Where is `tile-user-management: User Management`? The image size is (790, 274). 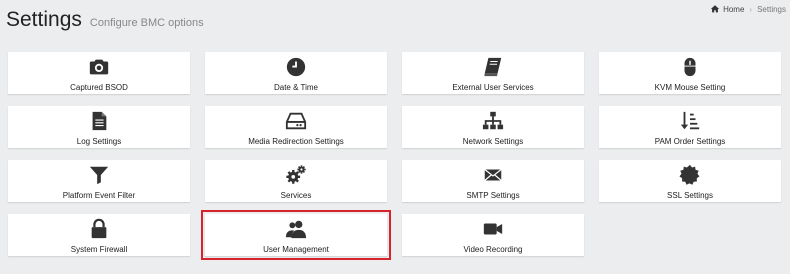 tile-user-management: User Management is located at coordinates (296, 235).